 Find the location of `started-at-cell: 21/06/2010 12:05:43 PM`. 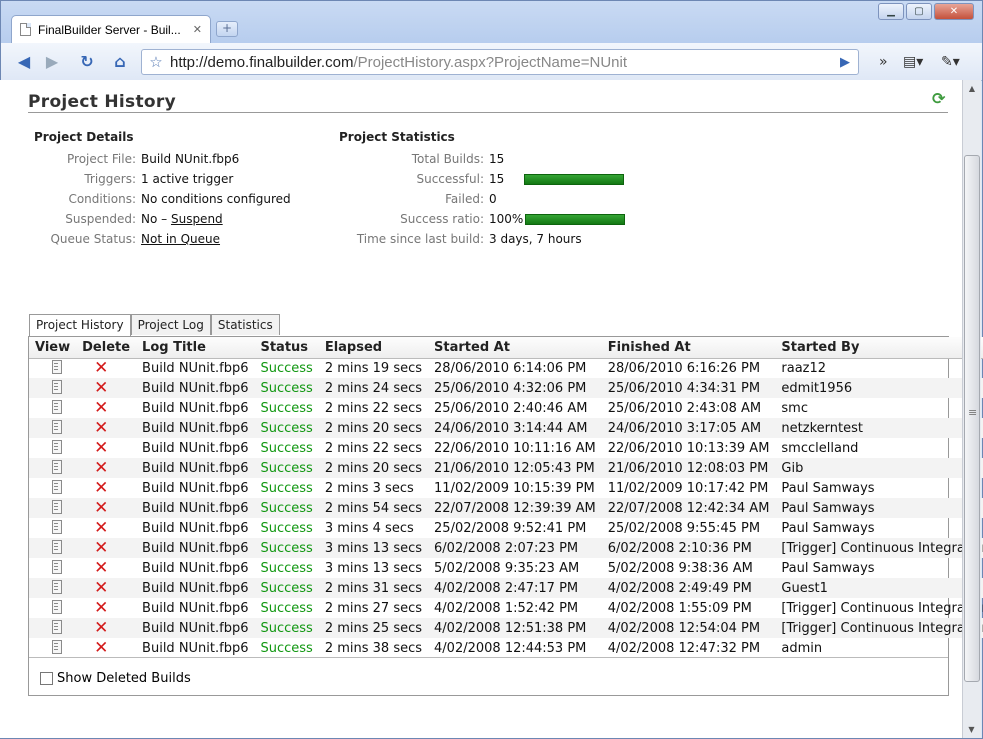

started-at-cell: 21/06/2010 12:05:43 PM is located at coordinates (515, 468).